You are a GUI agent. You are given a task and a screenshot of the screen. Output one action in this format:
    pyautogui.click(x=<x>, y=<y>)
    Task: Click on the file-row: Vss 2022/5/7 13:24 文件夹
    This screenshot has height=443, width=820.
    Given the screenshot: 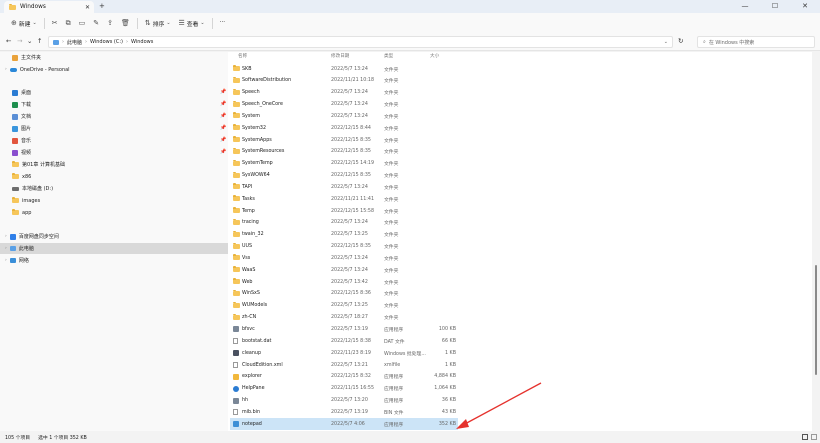 What is the action you would take?
    pyautogui.click(x=344, y=258)
    